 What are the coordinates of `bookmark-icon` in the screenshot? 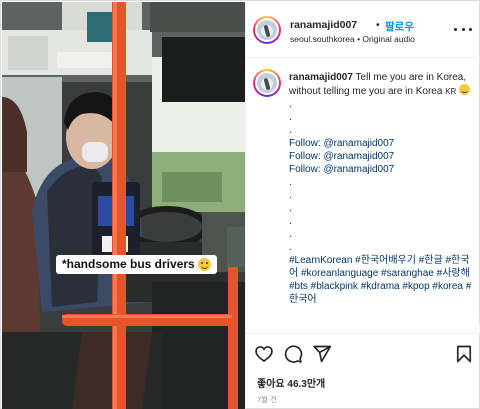 It's located at (464, 354).